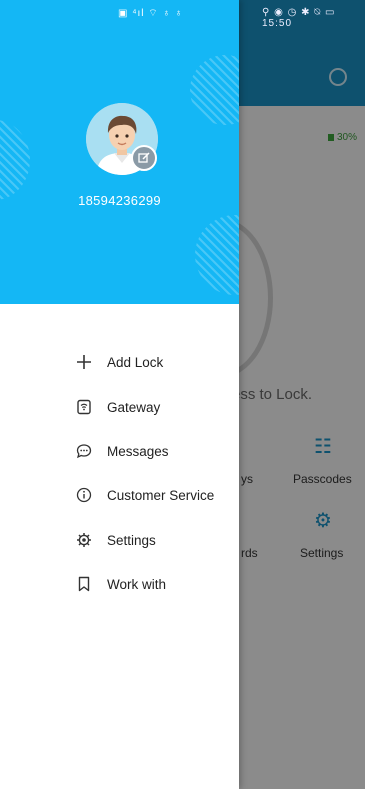 The image size is (365, 789). I want to click on info-icon, so click(84, 495).